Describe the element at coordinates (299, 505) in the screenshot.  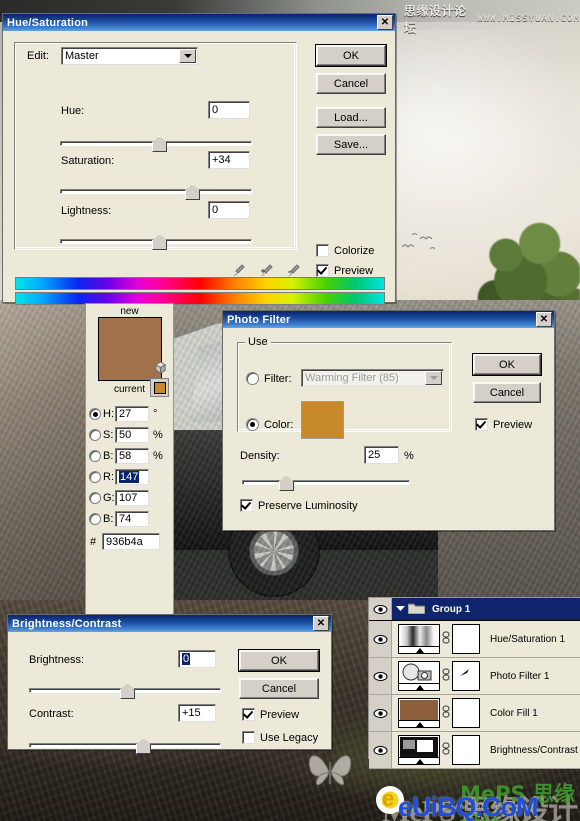
I see `preserve-luminosity-checkbox: Preserve Luminosity` at that location.